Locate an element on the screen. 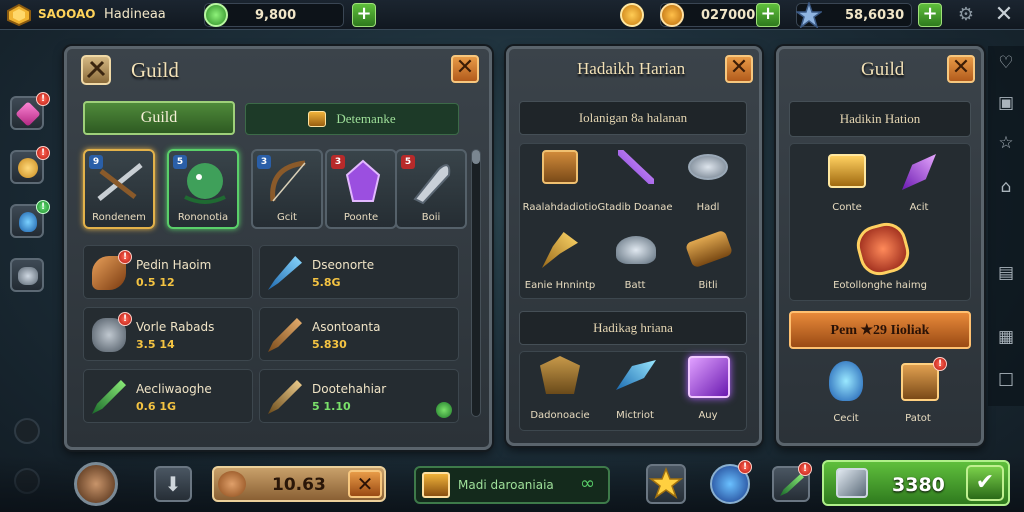  list-item: Asontoanta 5.830 is located at coordinates (359, 334).